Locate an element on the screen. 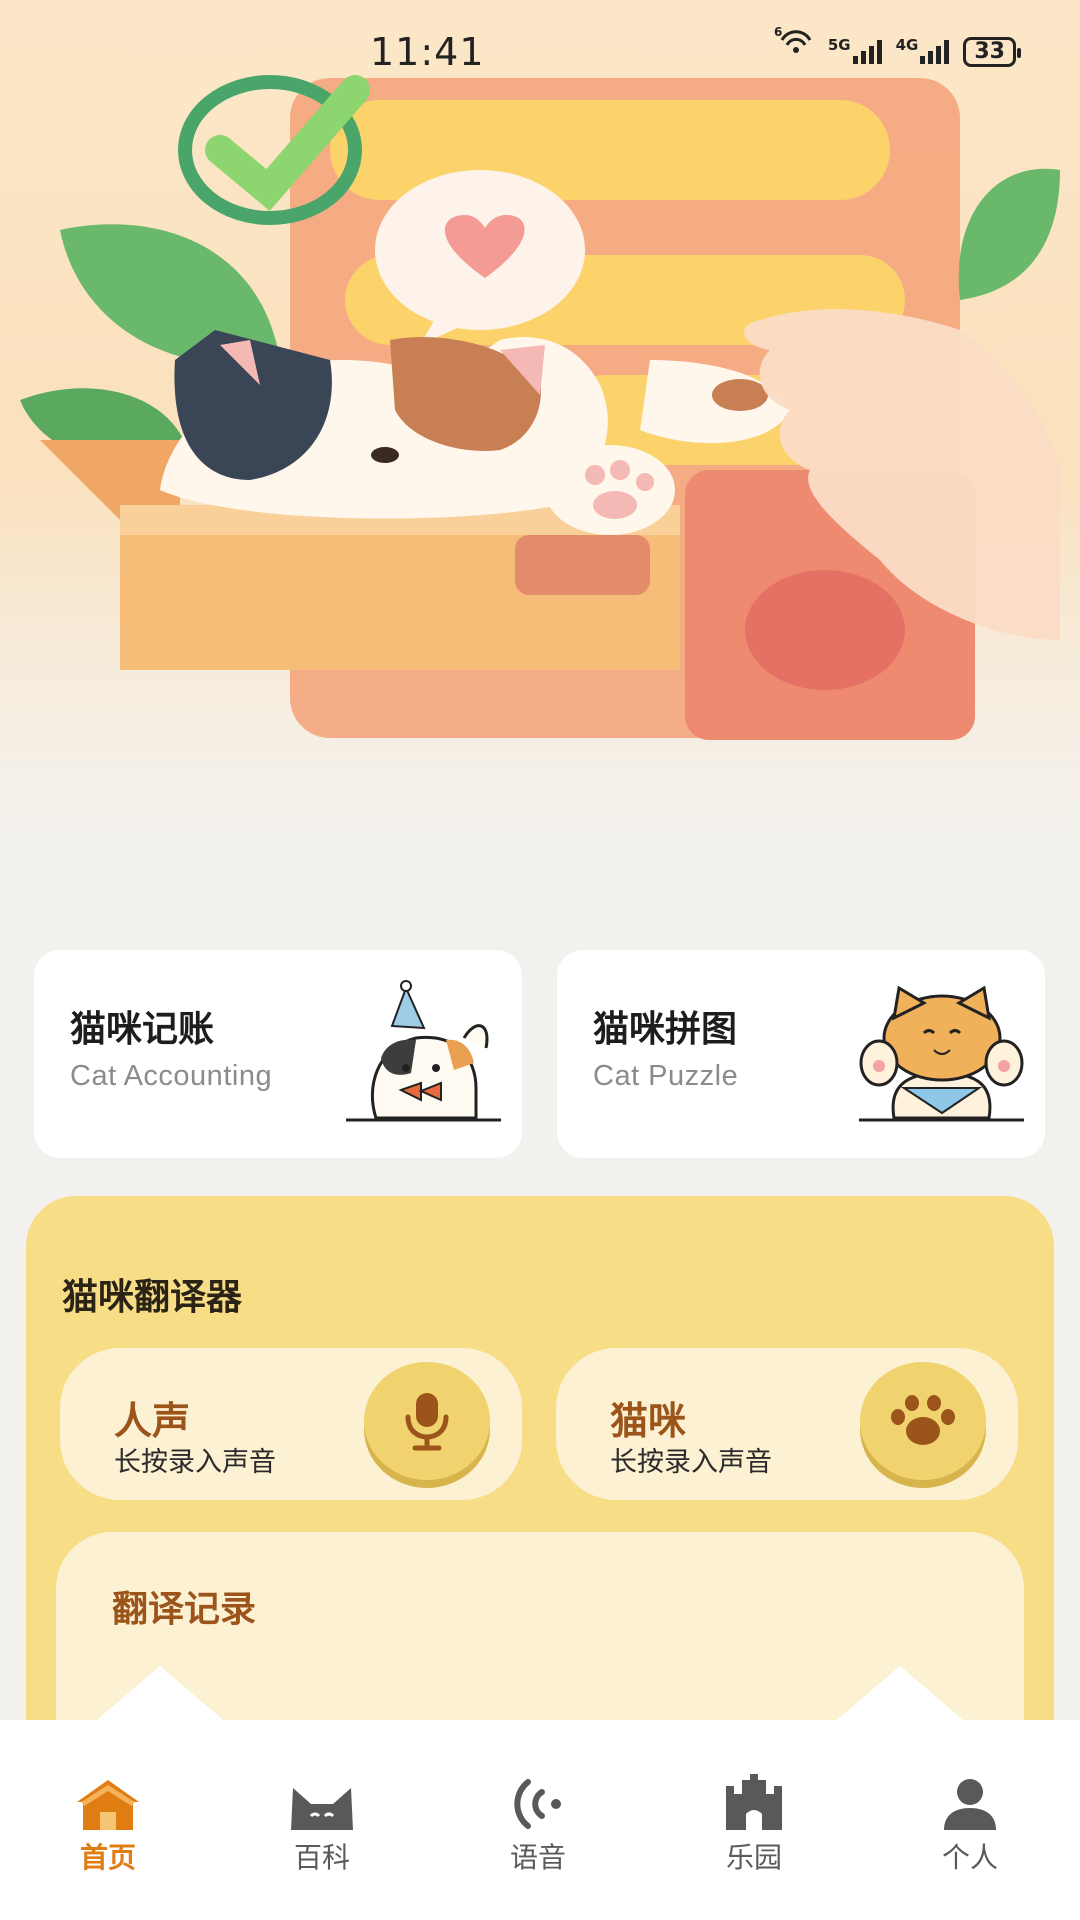  status-icons: 6 5G 4G 33 is located at coordinates (897, 46).